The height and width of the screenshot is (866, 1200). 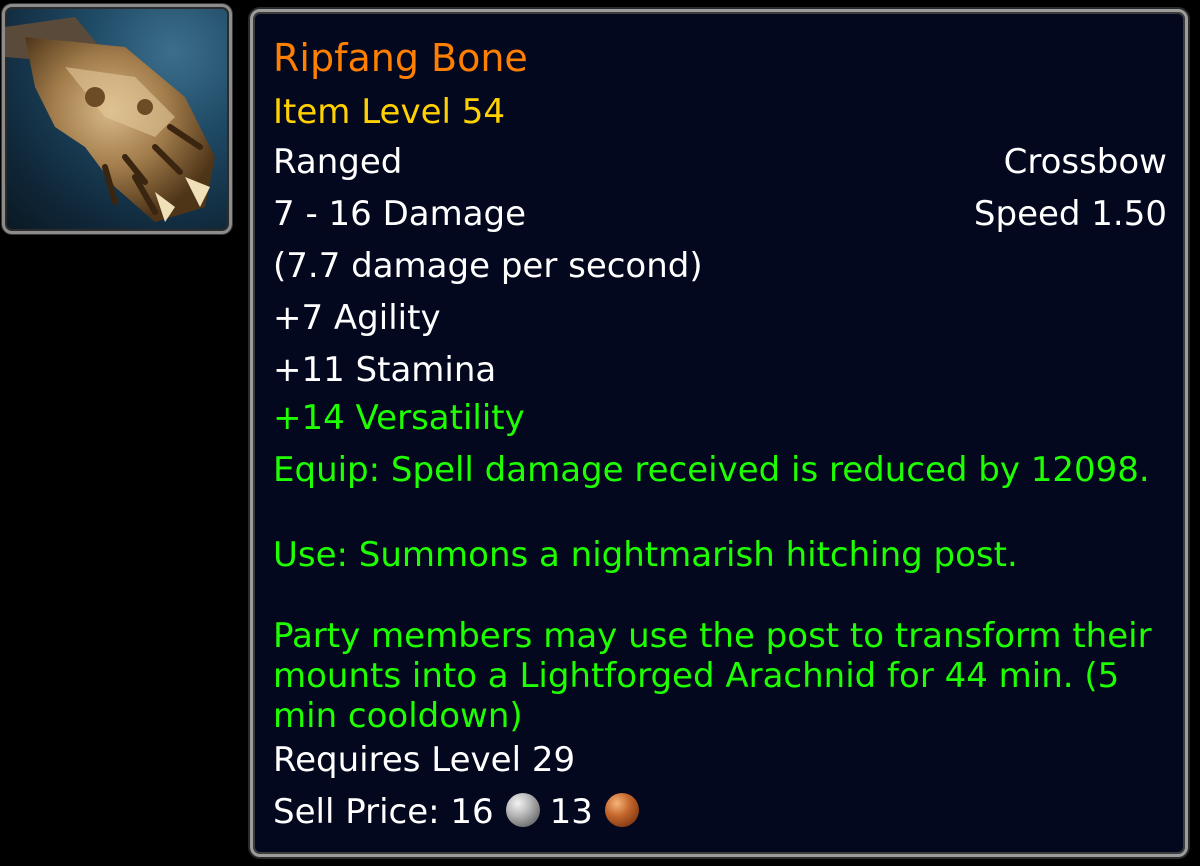 I want to click on item-icon-frame, so click(x=117, y=119).